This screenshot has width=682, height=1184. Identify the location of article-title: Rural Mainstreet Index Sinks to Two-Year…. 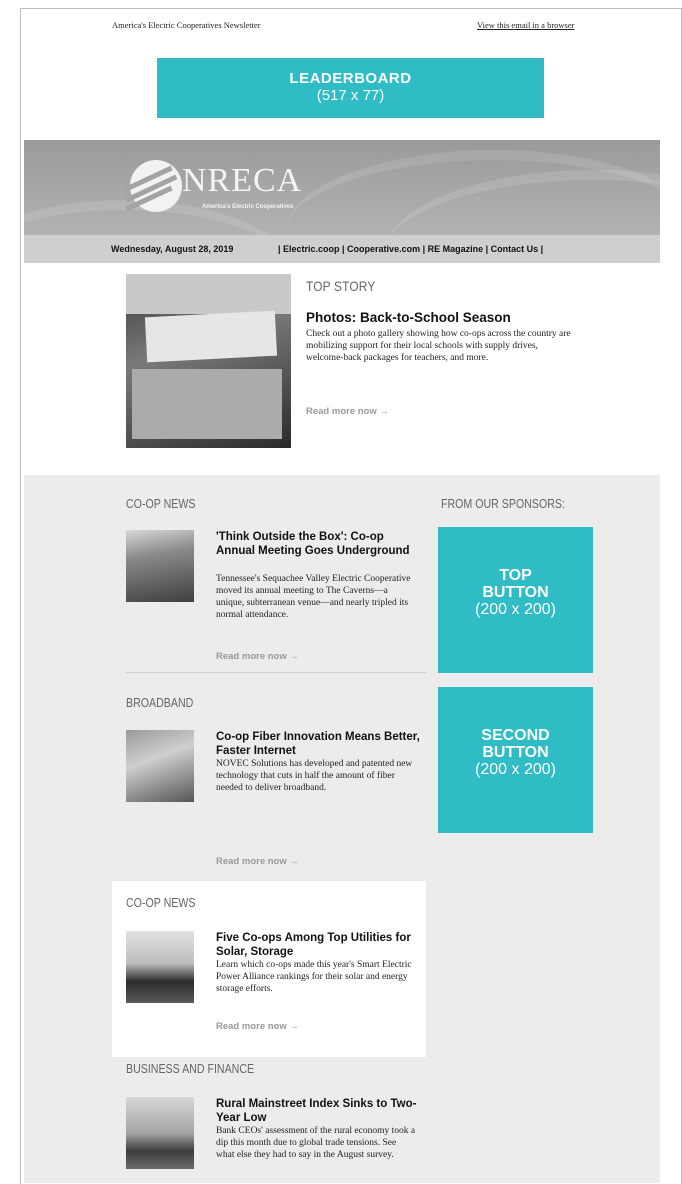
(318, 1111).